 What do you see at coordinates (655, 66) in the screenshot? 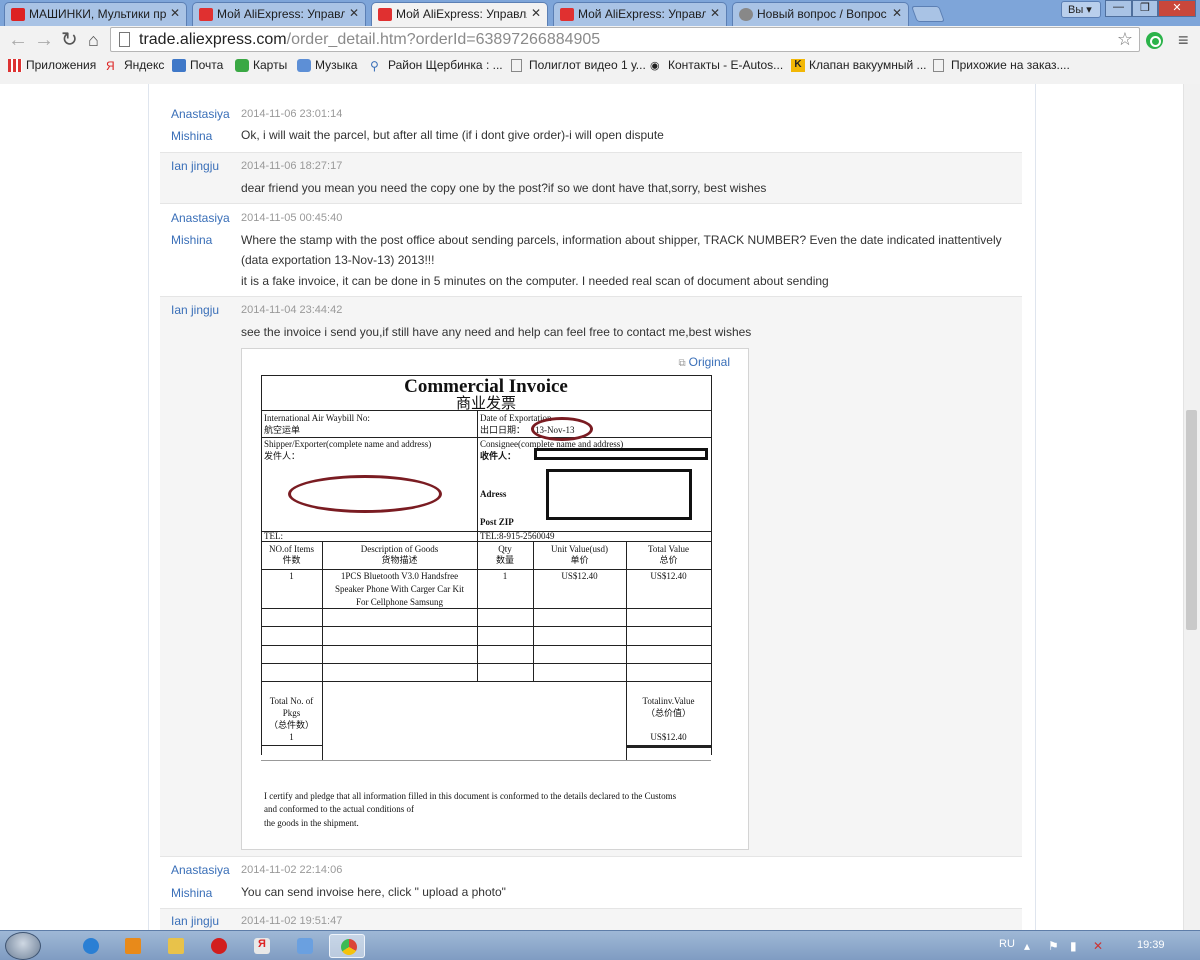
I see `eye-icon: ◉` at bounding box center [655, 66].